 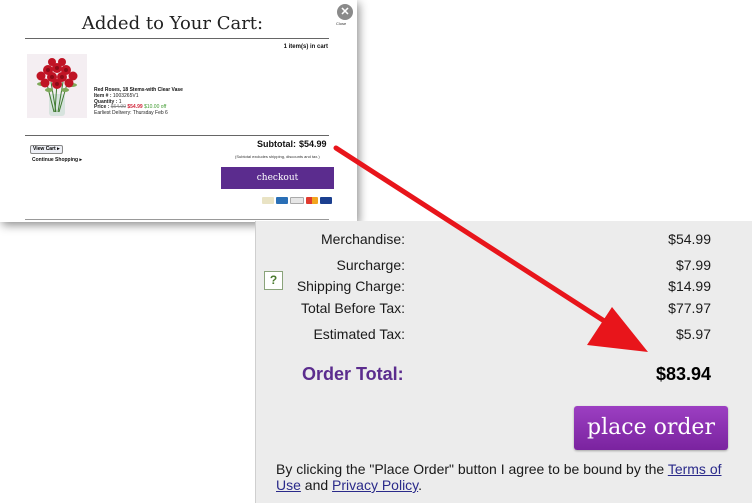 I want to click on shipping-charge-label: Shipping Charge:, so click(x=350, y=286).